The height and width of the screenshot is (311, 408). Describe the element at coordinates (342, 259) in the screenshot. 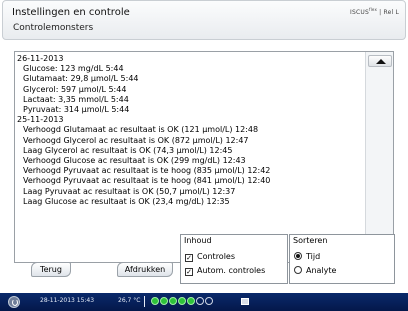

I see `sorteren-group: Sorteren Tijd Analyte` at that location.